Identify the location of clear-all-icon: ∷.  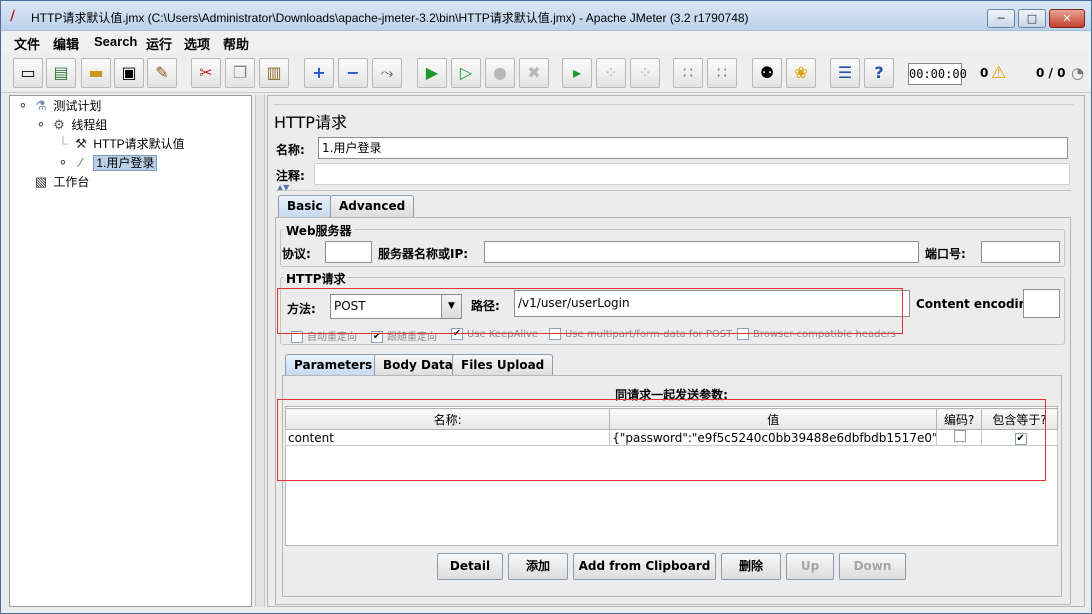
(722, 73).